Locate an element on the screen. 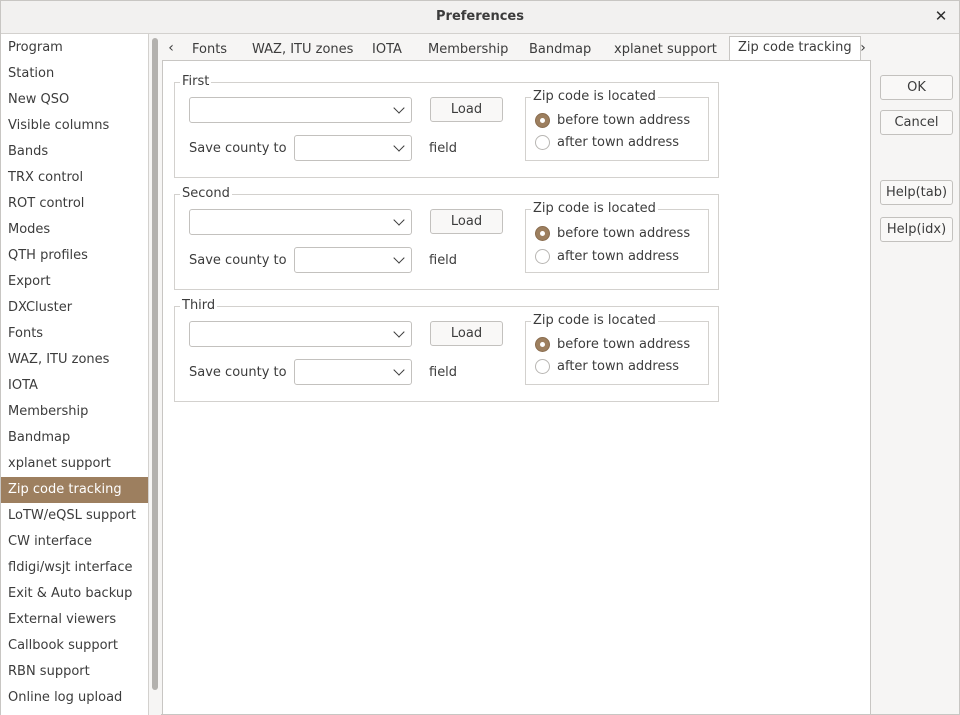 The width and height of the screenshot is (960, 715). sidebar-item-callbook-support: Callbook support is located at coordinates (74, 646).